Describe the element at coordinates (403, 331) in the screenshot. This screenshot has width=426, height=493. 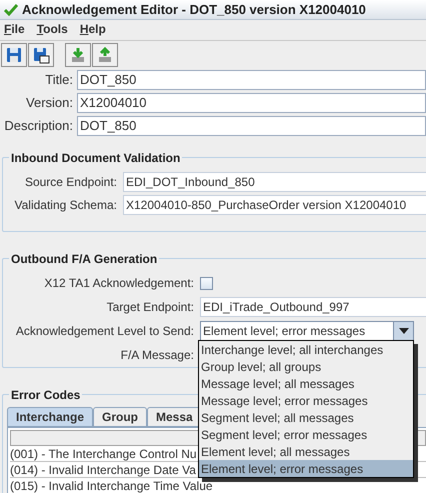
I see `caret-icon` at that location.